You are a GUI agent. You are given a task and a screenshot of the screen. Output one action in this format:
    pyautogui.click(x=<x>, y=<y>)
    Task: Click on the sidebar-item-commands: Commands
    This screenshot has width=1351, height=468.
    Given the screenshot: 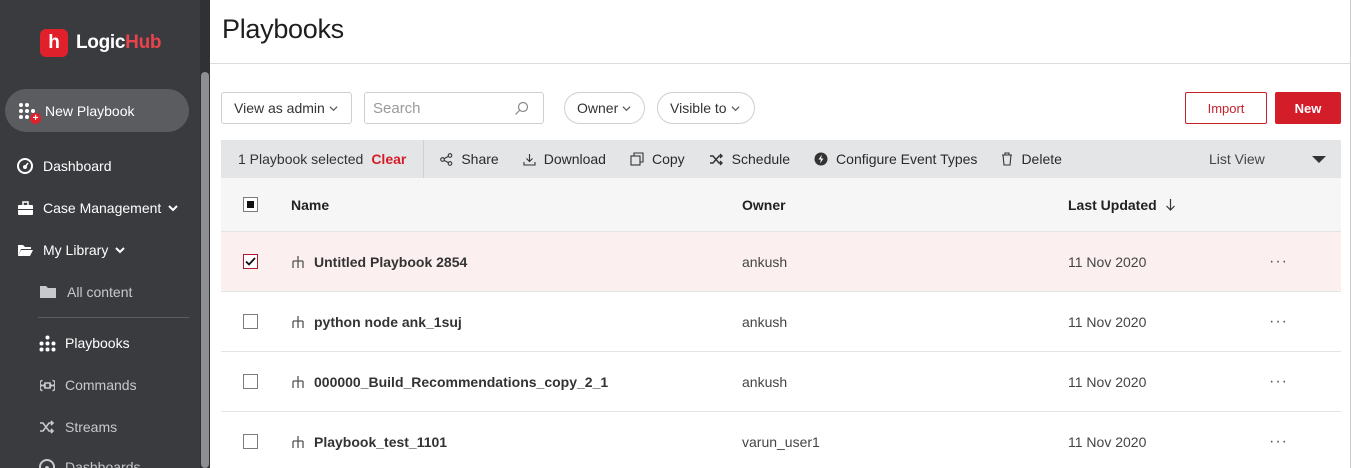 What is the action you would take?
    pyautogui.click(x=87, y=385)
    